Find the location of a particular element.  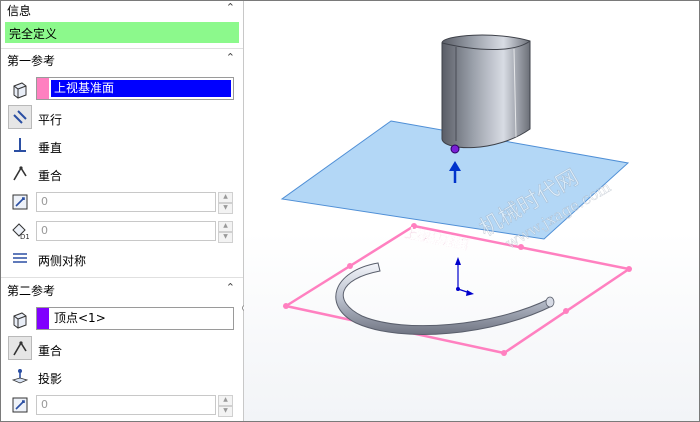

info-section-header: 信息 ⌃ is located at coordinates (122, 10).